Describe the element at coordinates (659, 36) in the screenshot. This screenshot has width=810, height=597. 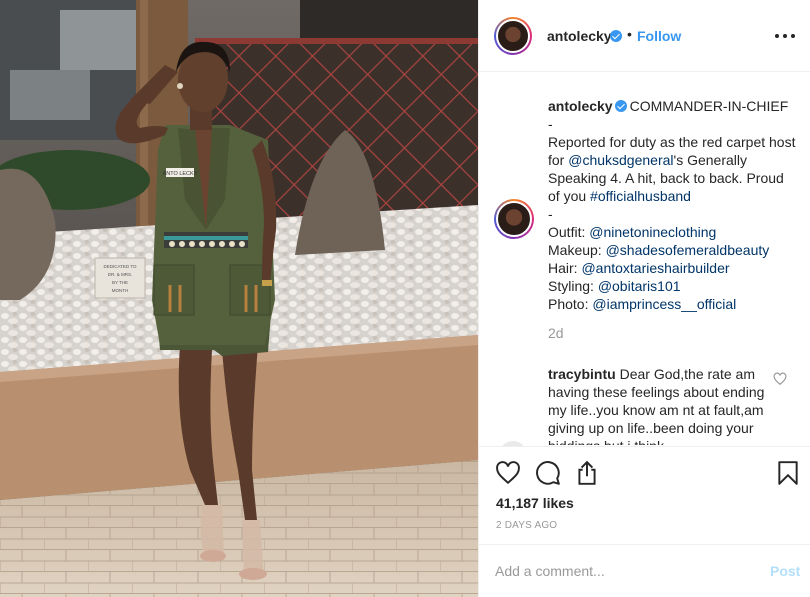
I see `follow-button: Follow` at that location.